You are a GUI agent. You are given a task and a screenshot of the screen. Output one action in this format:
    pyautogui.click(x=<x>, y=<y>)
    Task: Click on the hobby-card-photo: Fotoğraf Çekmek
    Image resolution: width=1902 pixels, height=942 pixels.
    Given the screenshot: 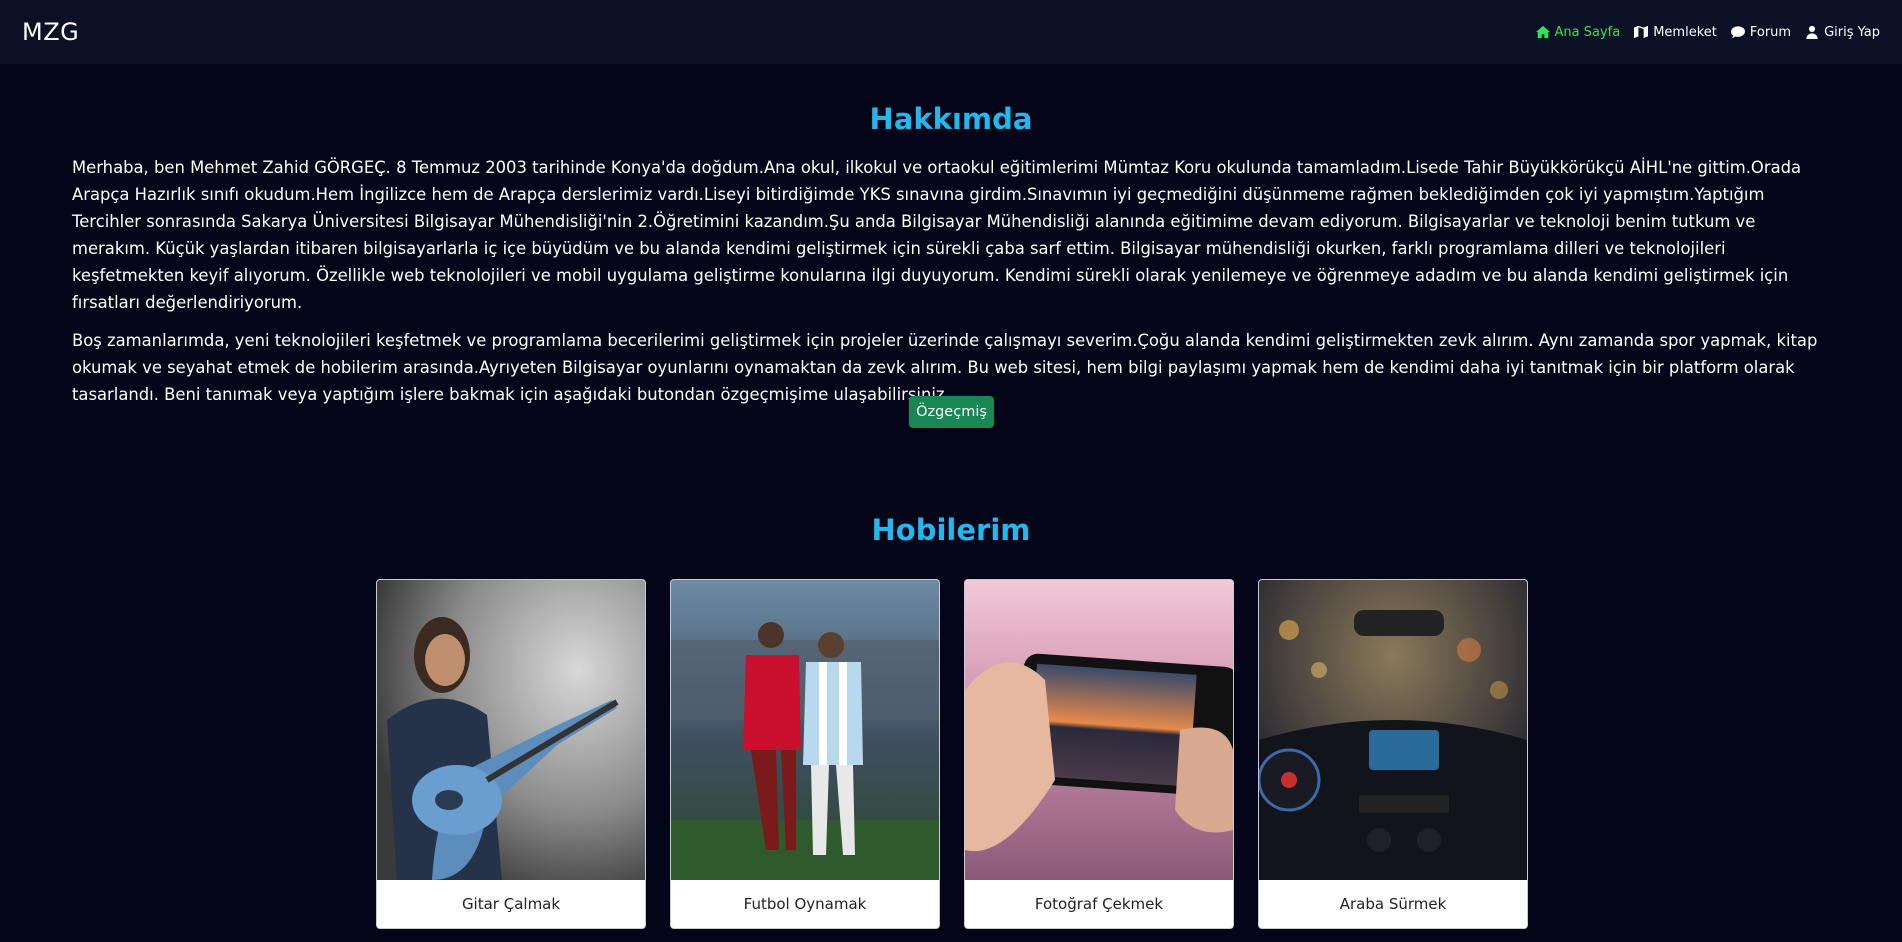 What is the action you would take?
    pyautogui.click(x=1099, y=754)
    